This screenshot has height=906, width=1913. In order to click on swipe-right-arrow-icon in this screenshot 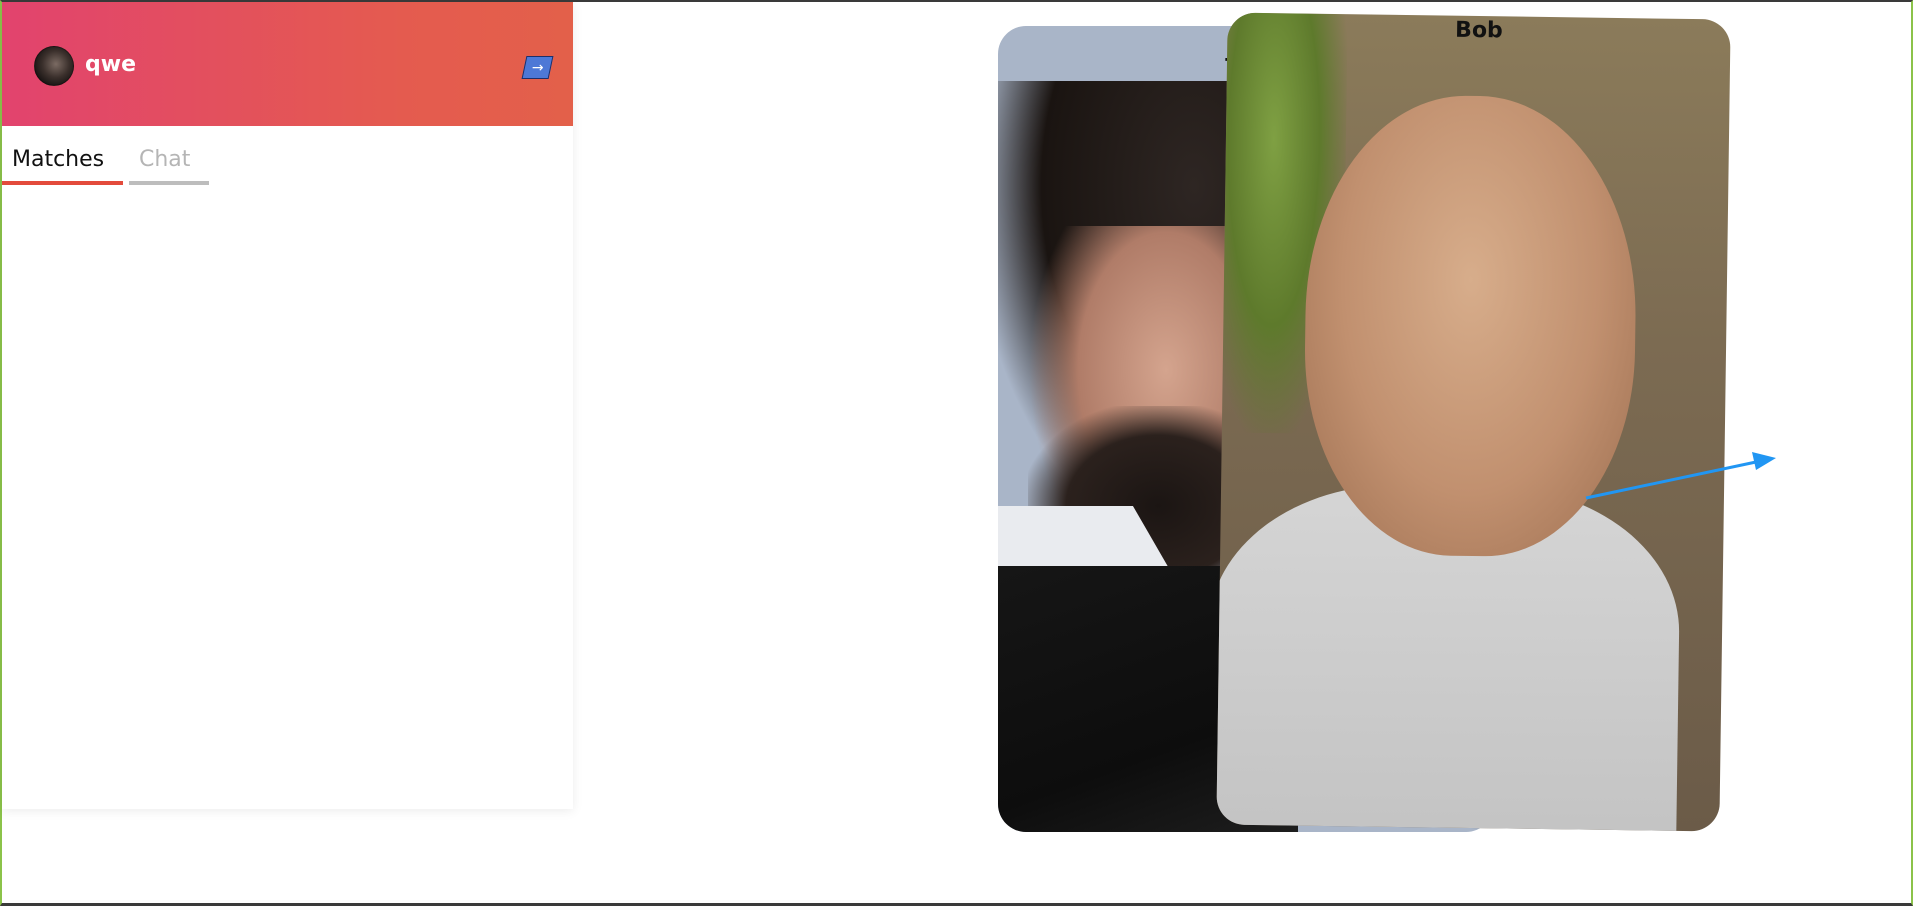, I will do `click(1680, 476)`.